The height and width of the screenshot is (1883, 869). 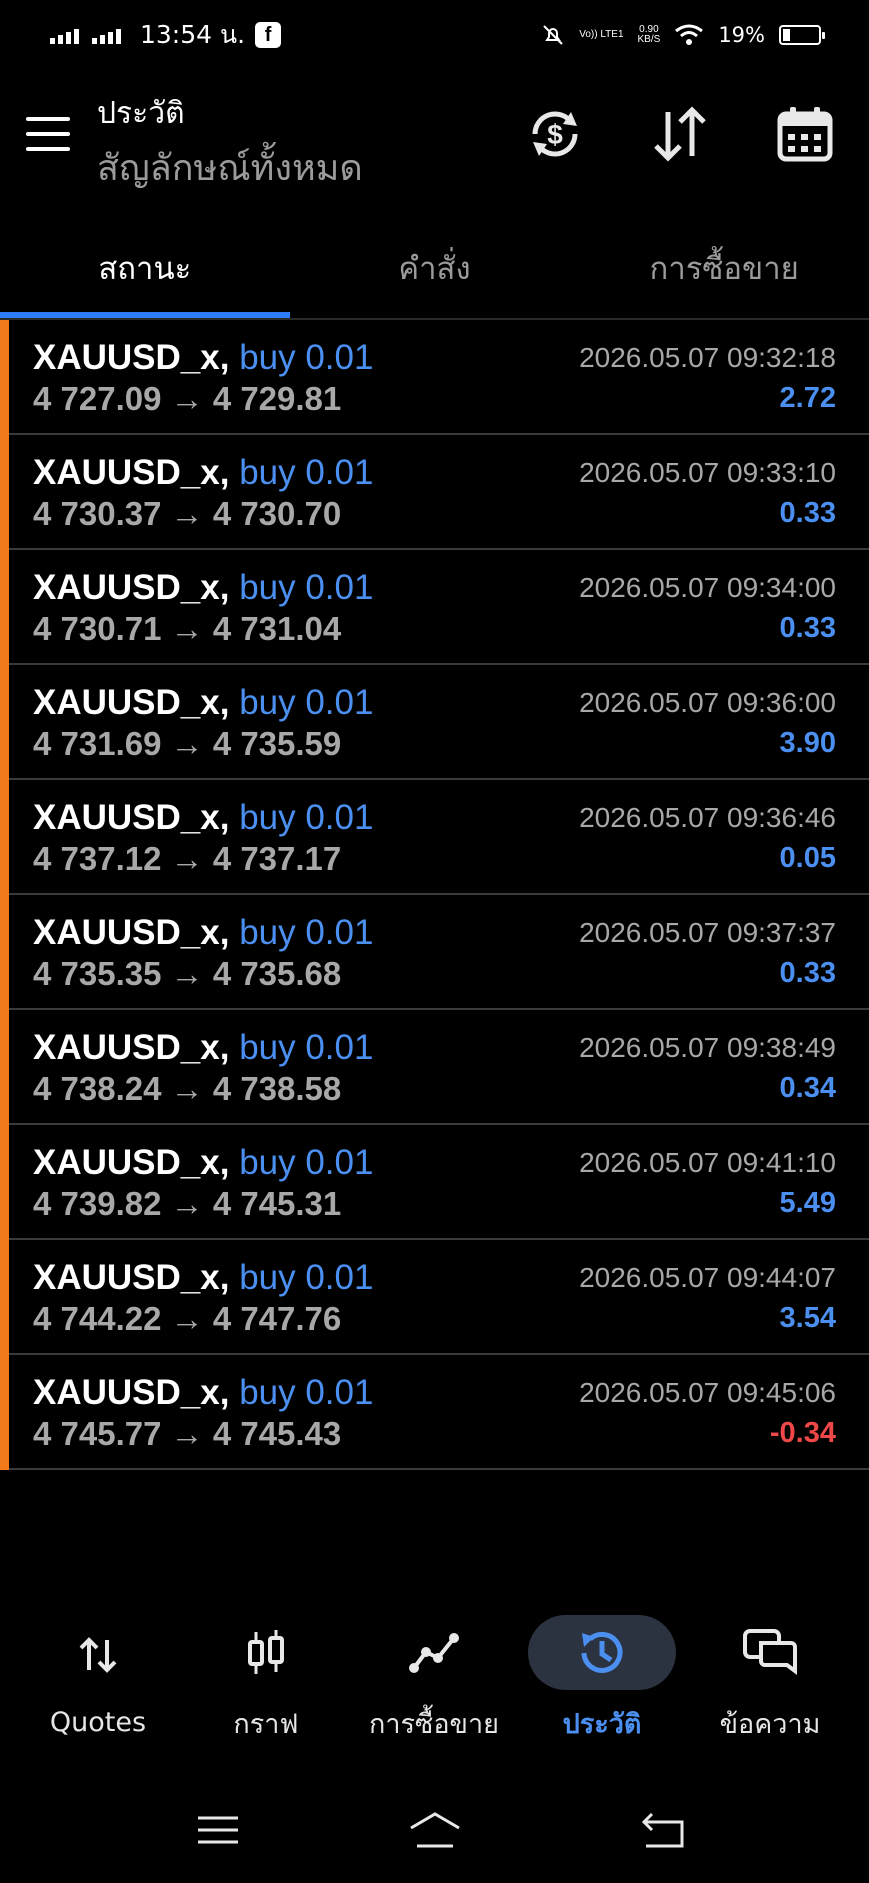 I want to click on trade-profit: 3.90, so click(x=807, y=743).